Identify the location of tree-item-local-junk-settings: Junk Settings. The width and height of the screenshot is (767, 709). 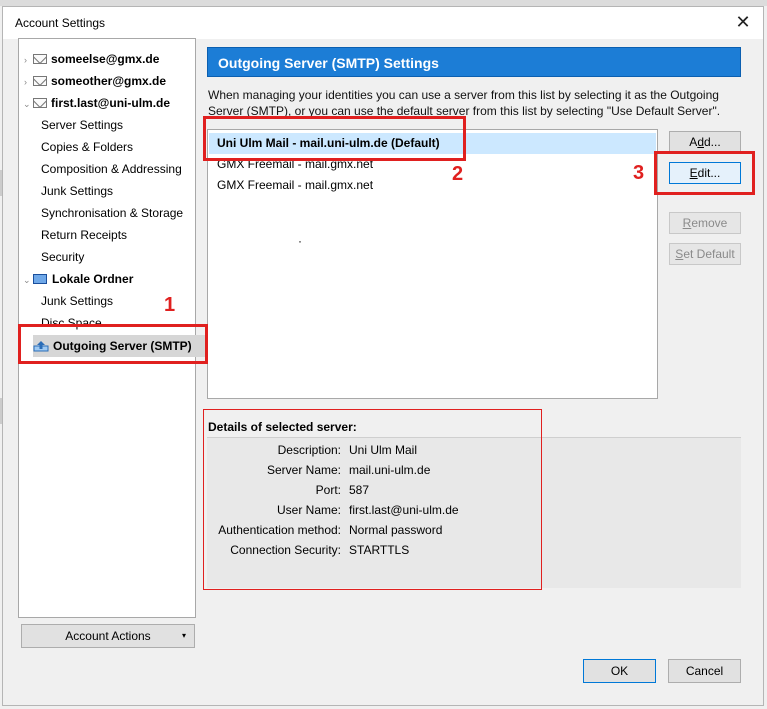
(77, 301).